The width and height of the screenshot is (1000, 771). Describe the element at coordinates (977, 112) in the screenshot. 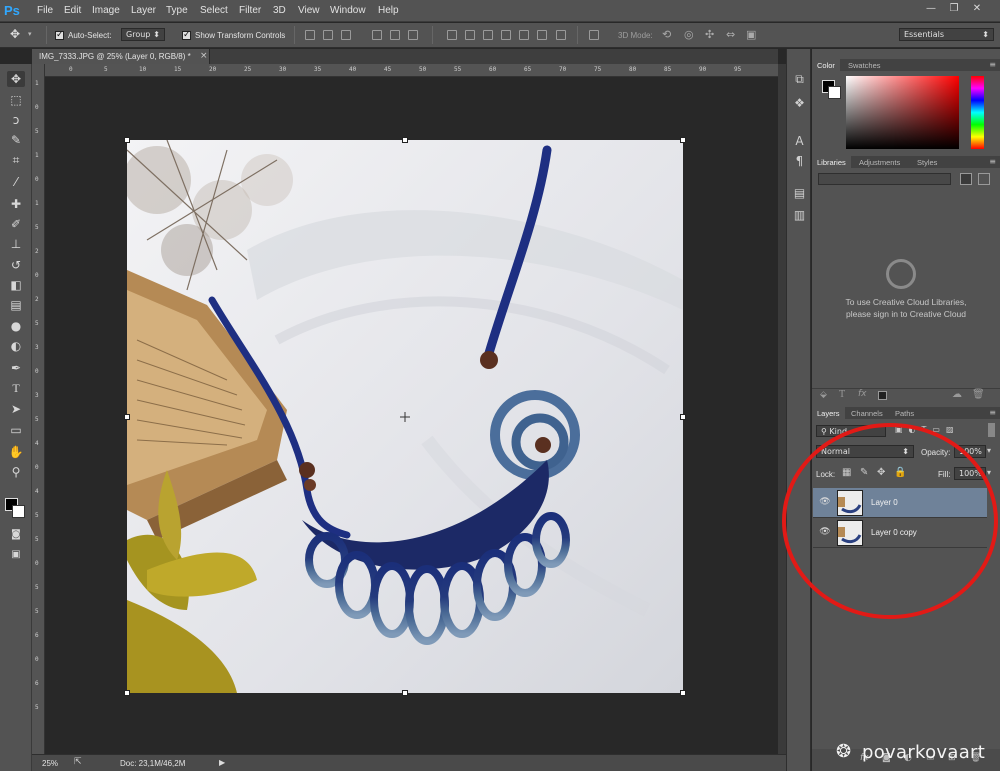

I see `hue-slider` at that location.